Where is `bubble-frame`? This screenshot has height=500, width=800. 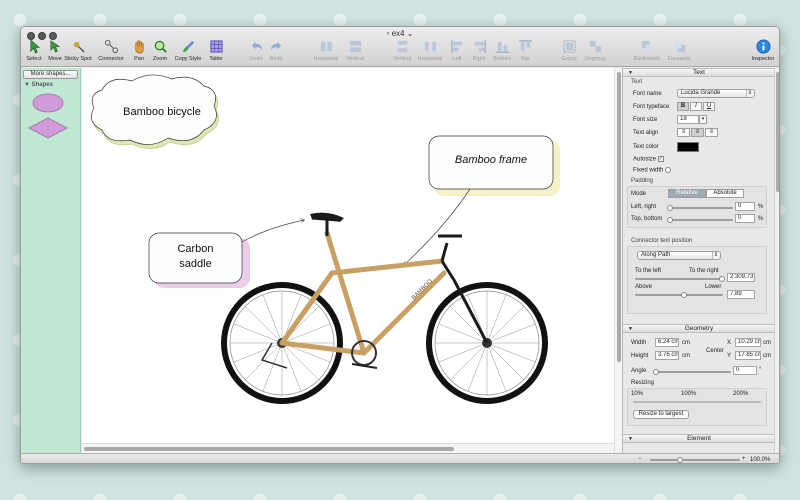 bubble-frame is located at coordinates (494, 165).